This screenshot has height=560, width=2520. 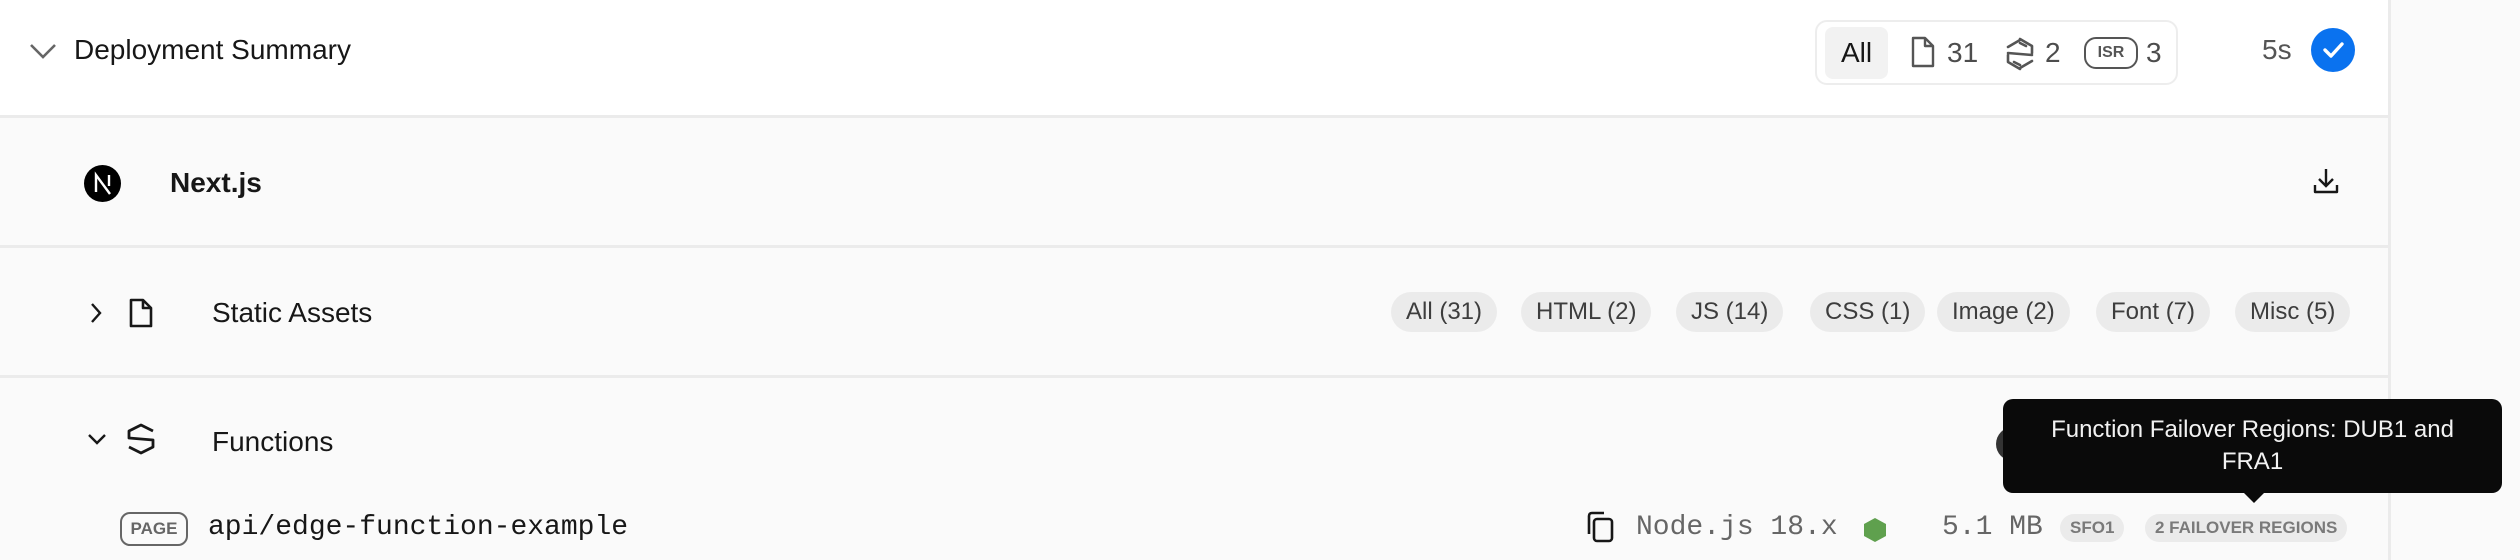 I want to click on page-title: Deployment Summary, so click(x=212, y=49).